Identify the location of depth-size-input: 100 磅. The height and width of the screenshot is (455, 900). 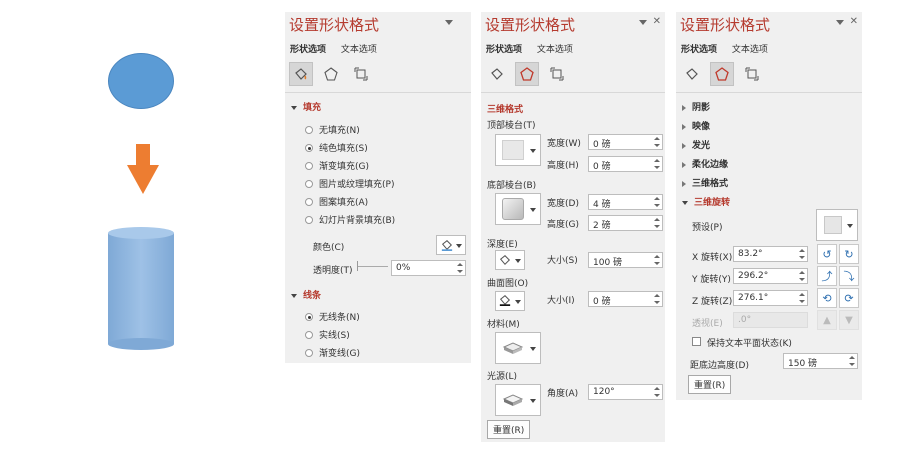
(625, 260).